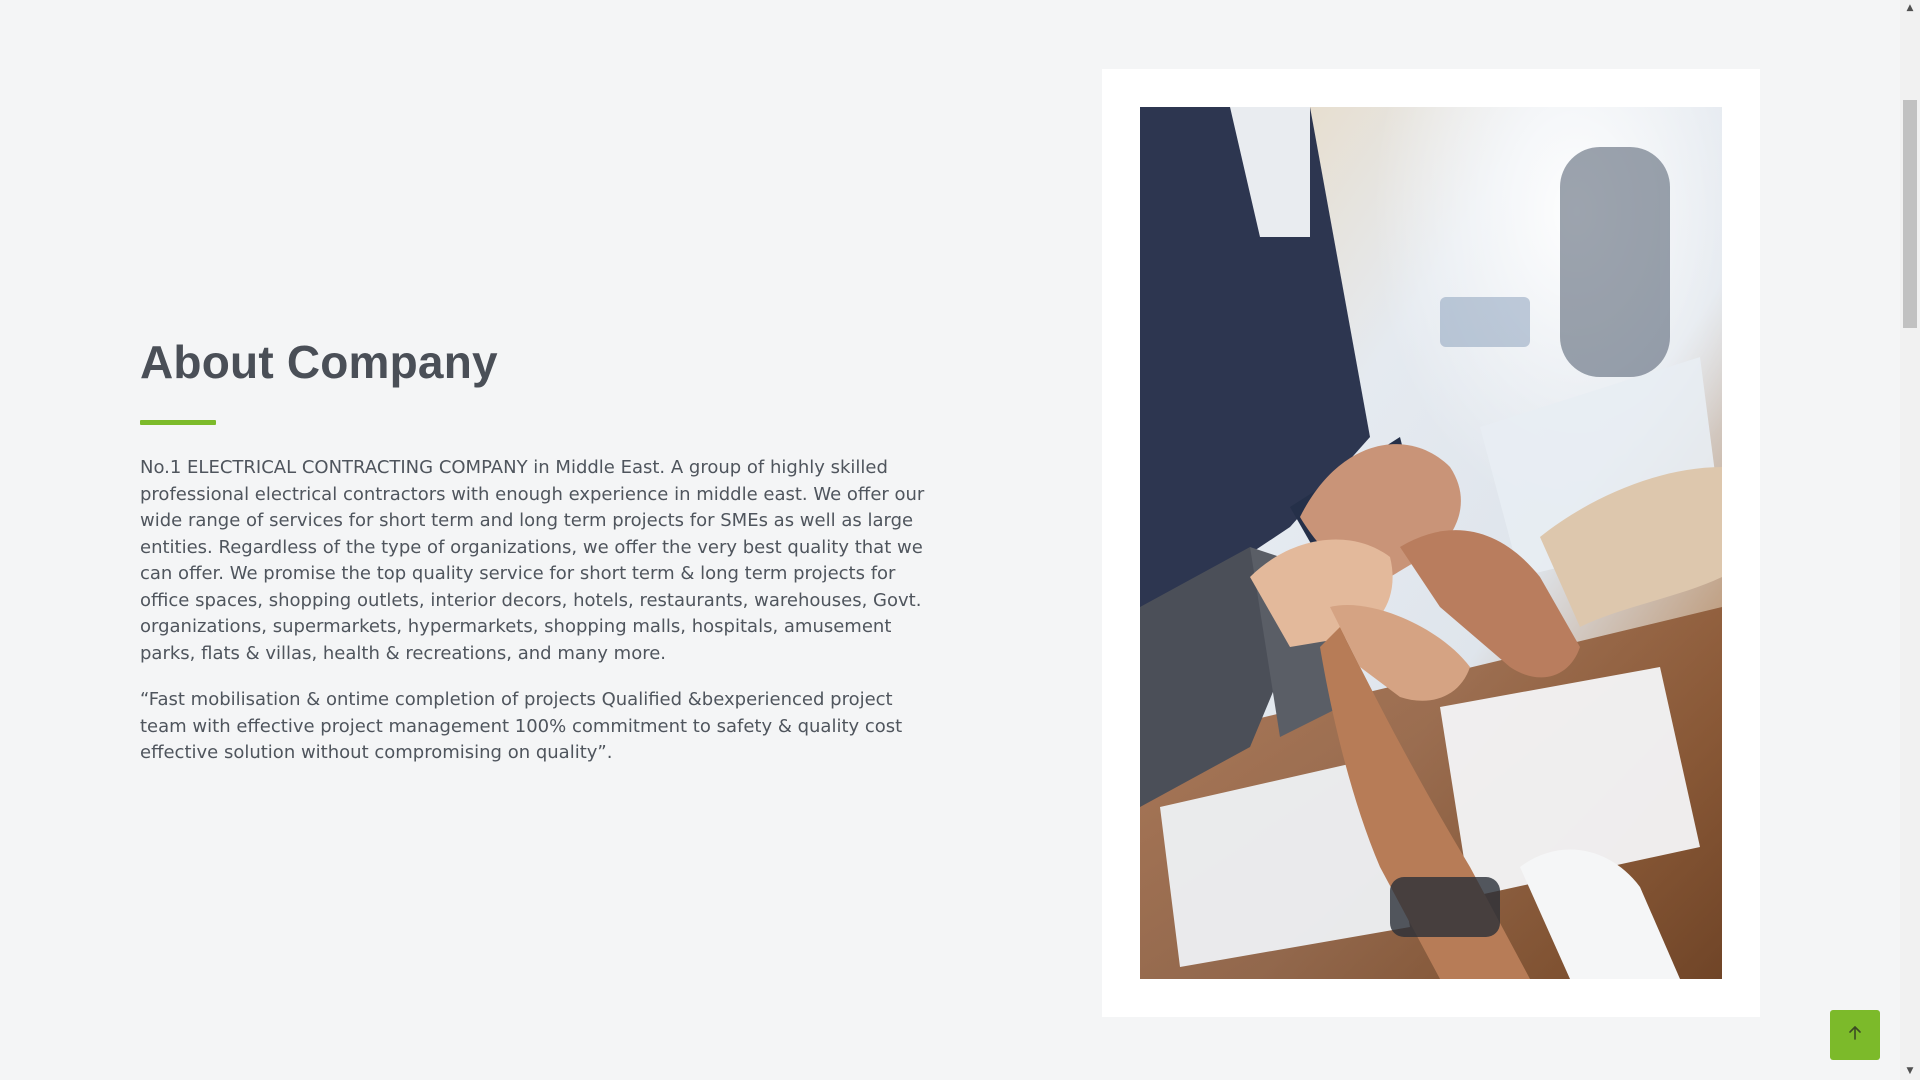 Image resolution: width=1920 pixels, height=1080 pixels. I want to click on scroll-up-arrow-icon: ▲, so click(1910, 8).